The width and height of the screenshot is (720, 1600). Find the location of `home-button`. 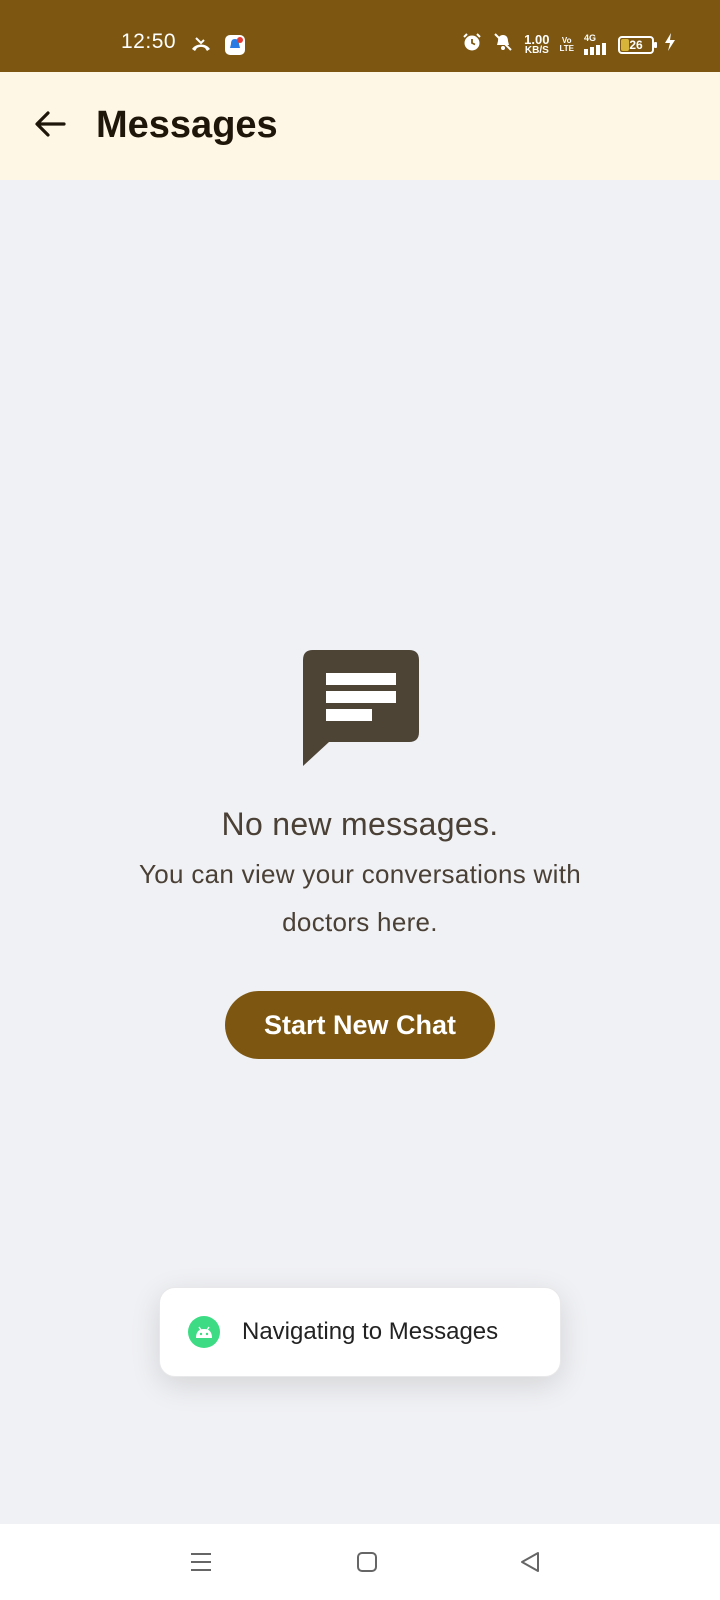

home-button is located at coordinates (367, 1562).